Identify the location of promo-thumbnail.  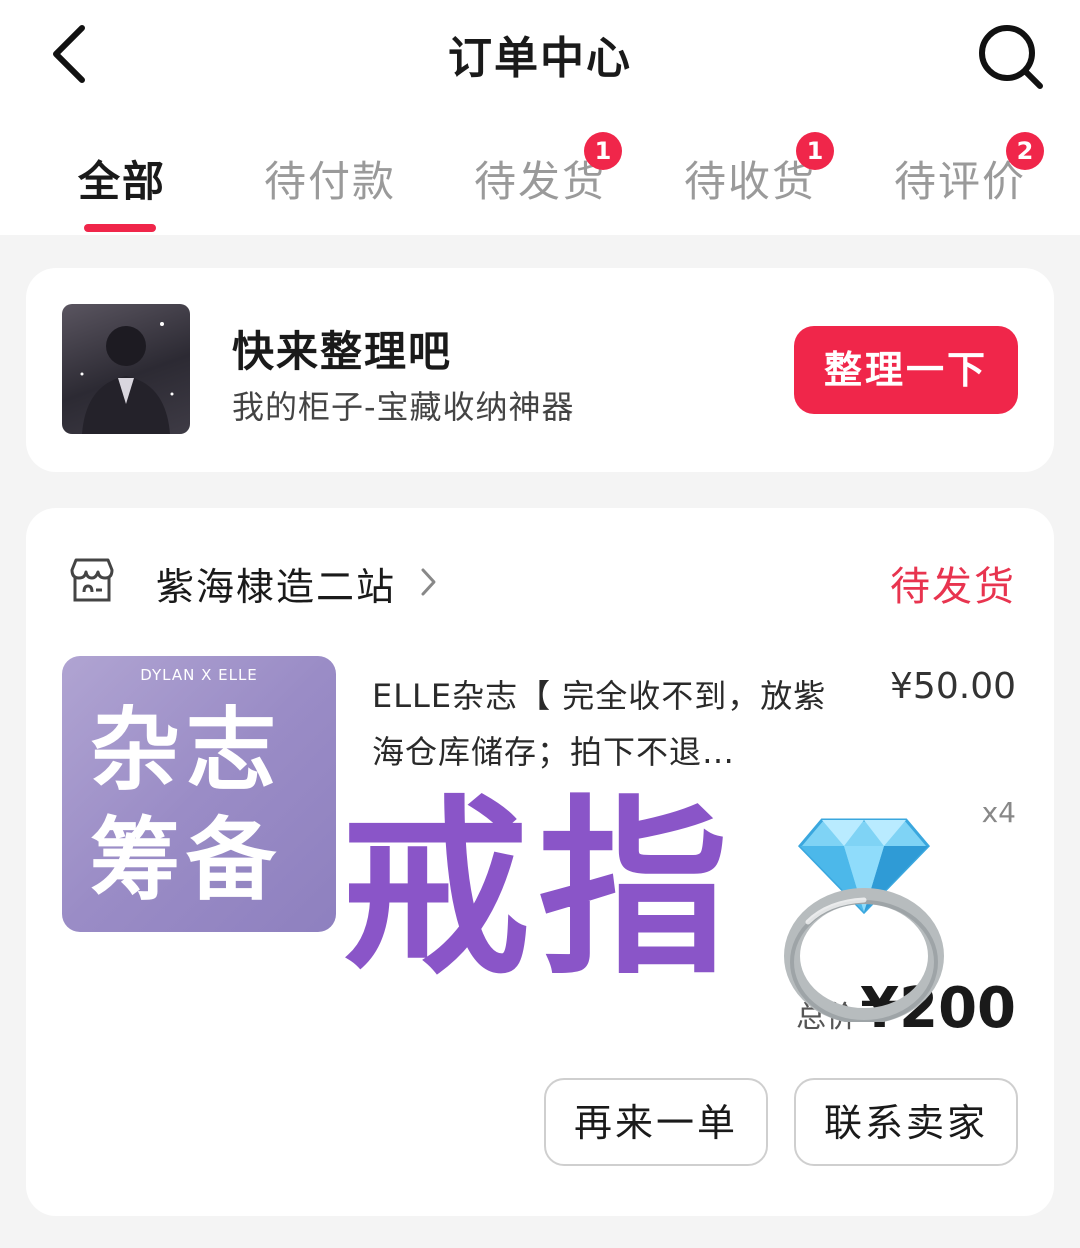
(126, 369).